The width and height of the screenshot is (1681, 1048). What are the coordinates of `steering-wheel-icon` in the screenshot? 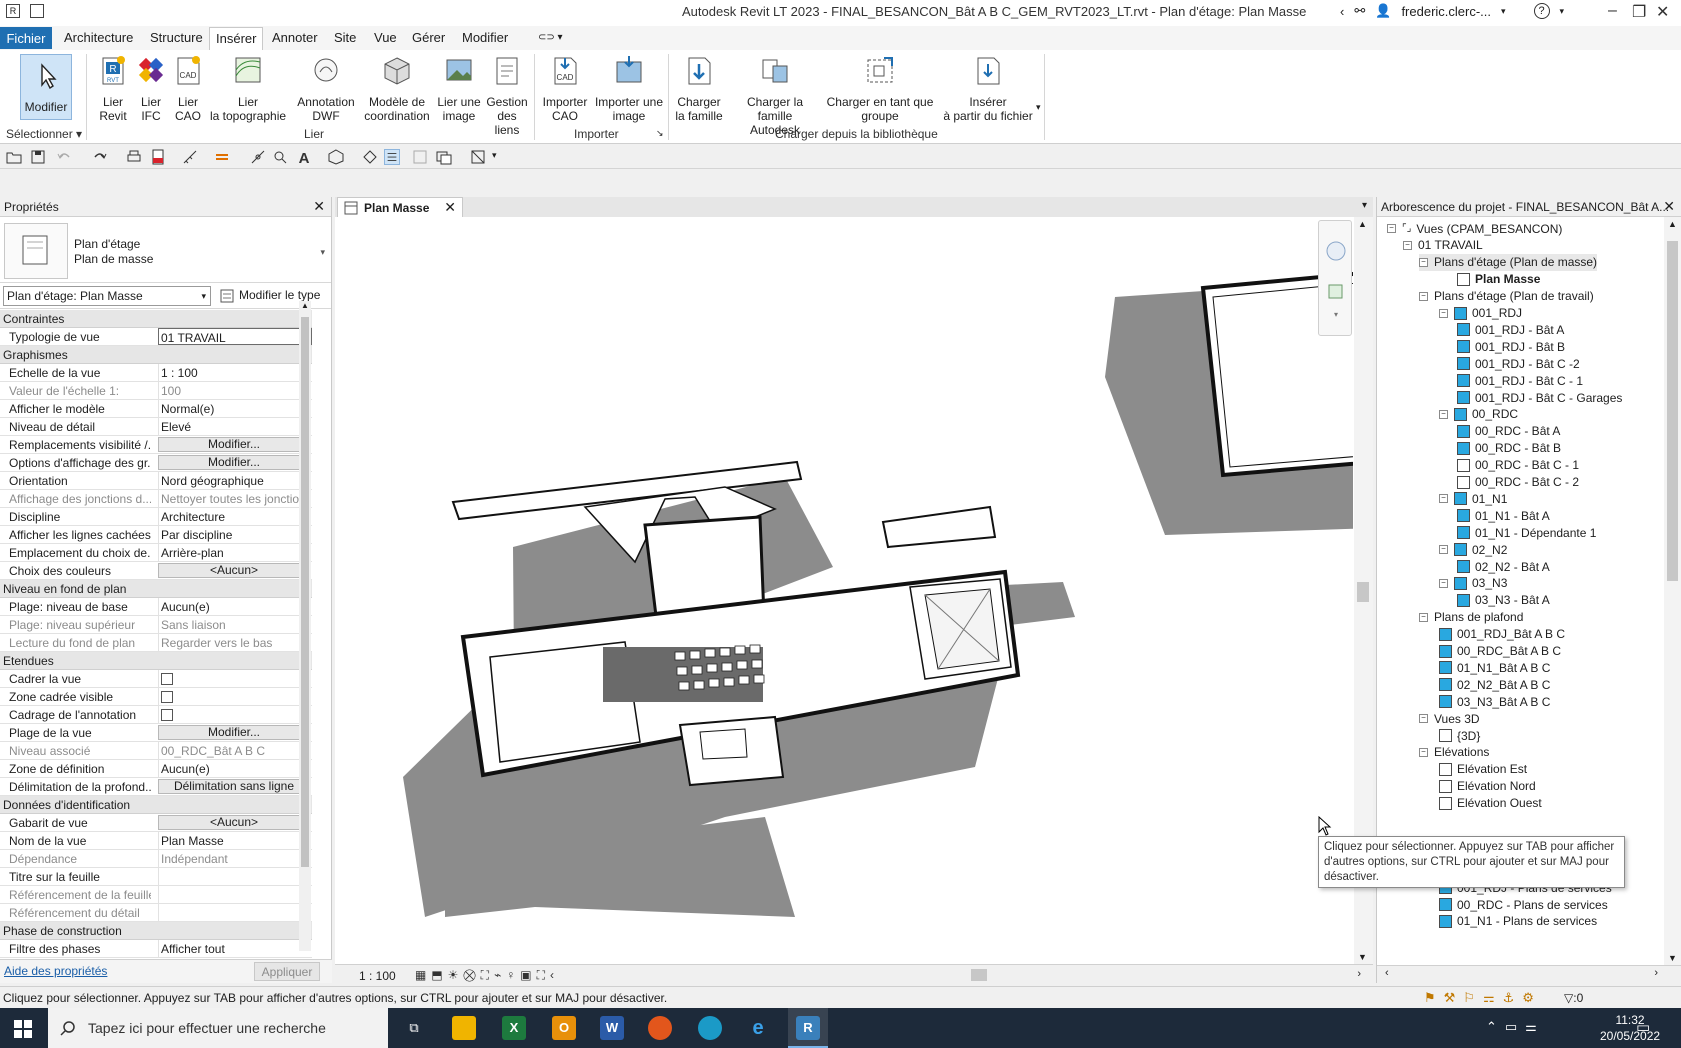 It's located at (1336, 251).